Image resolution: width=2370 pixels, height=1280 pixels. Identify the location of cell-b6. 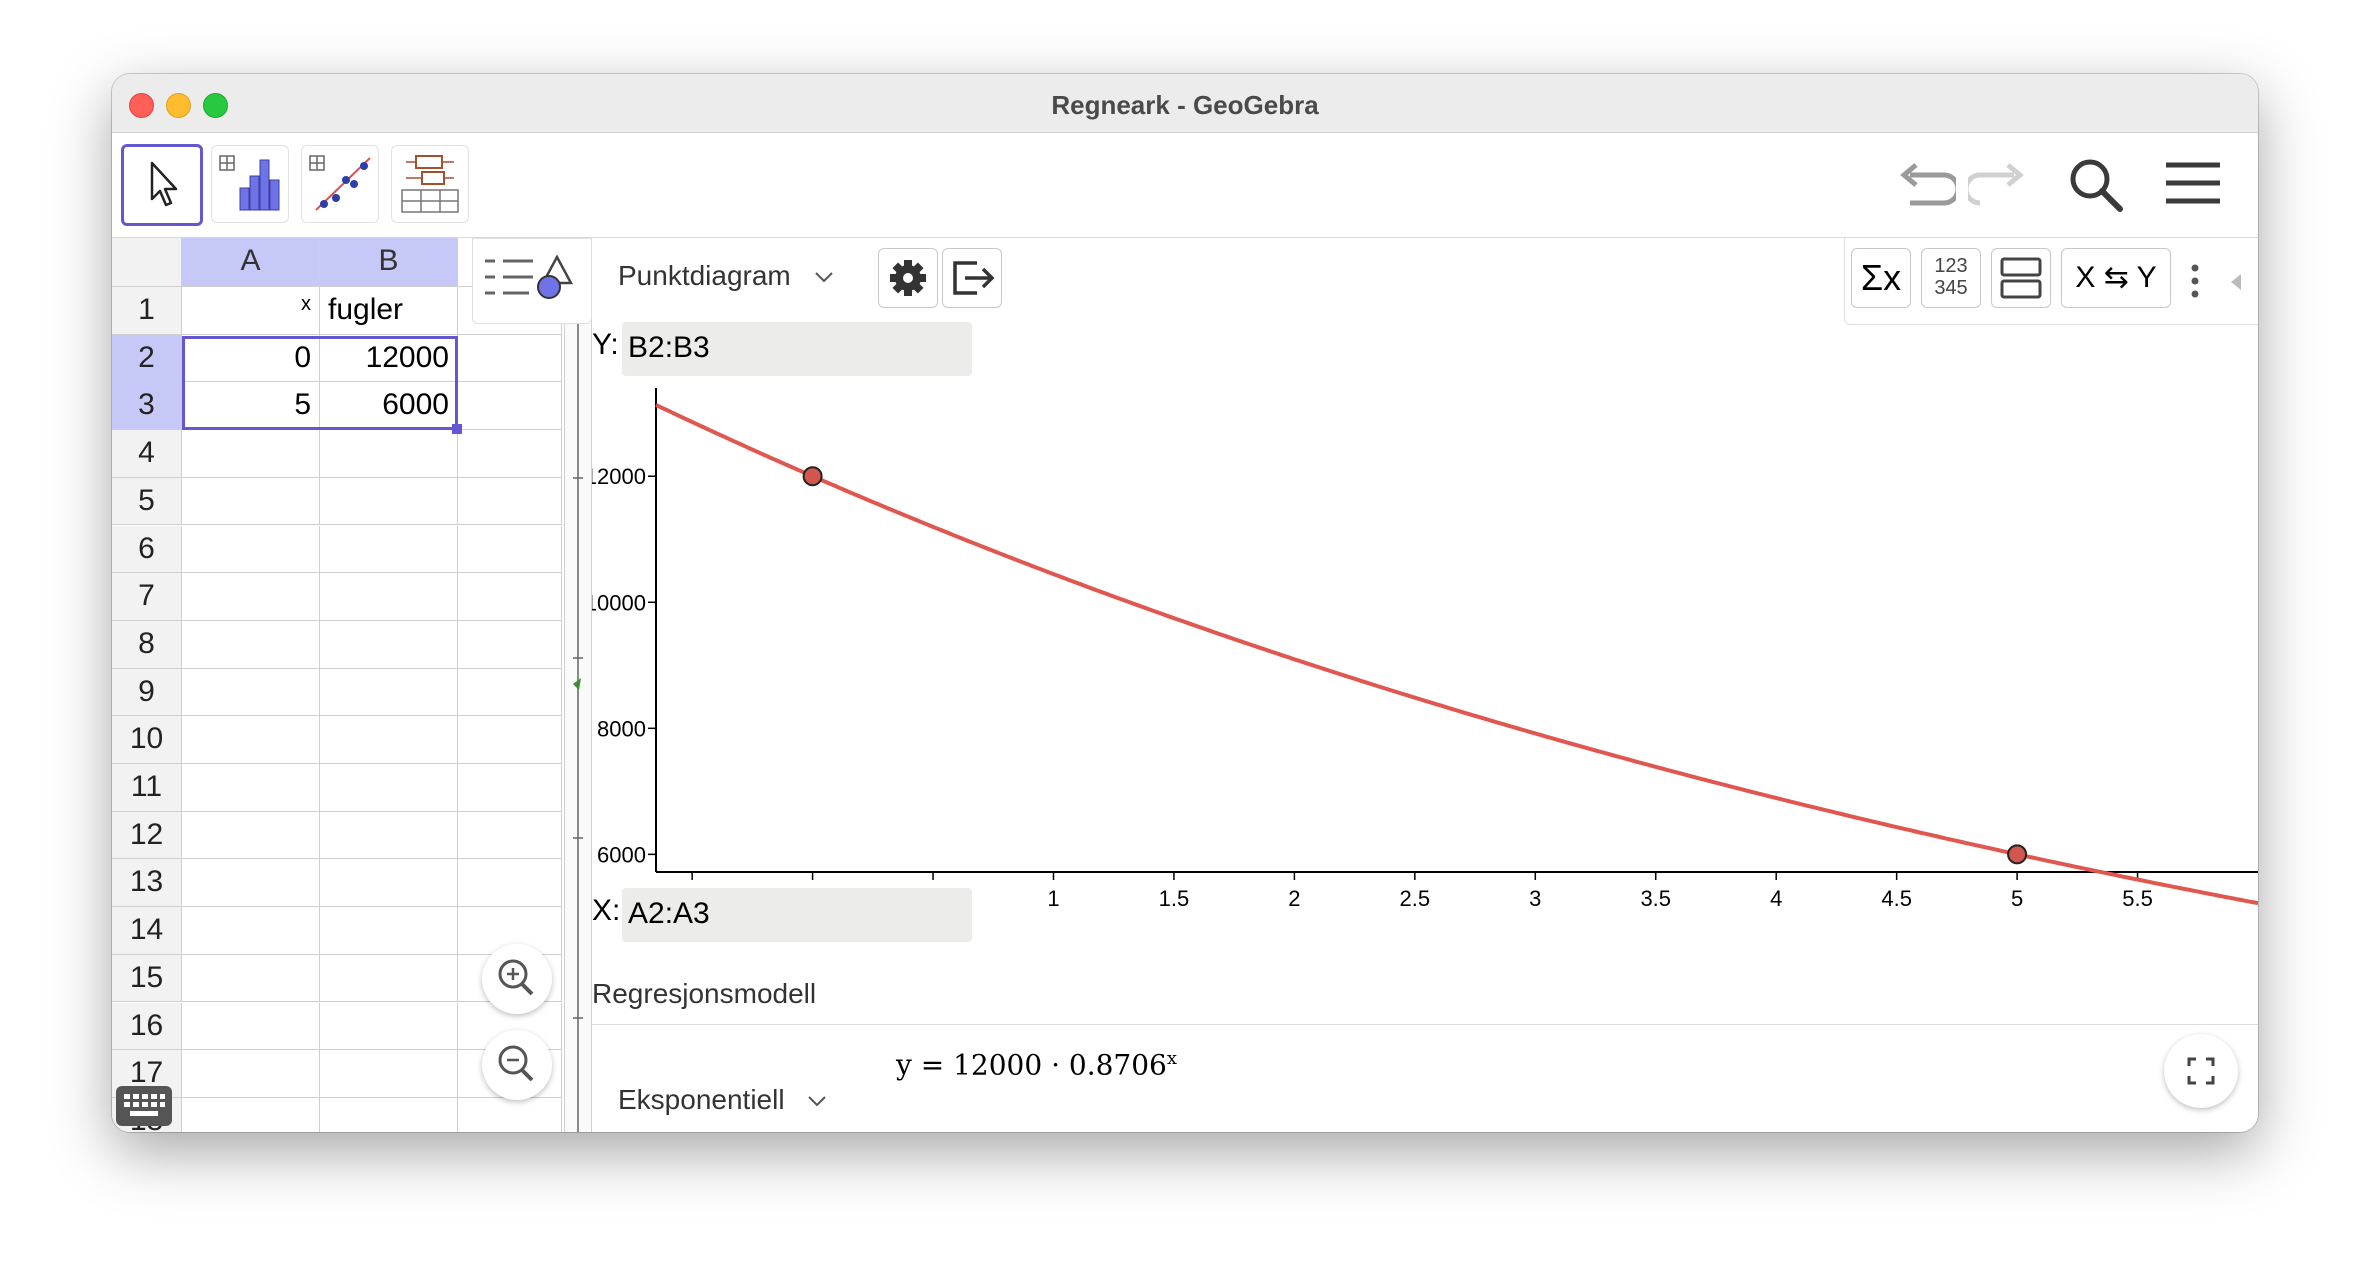
(389, 549).